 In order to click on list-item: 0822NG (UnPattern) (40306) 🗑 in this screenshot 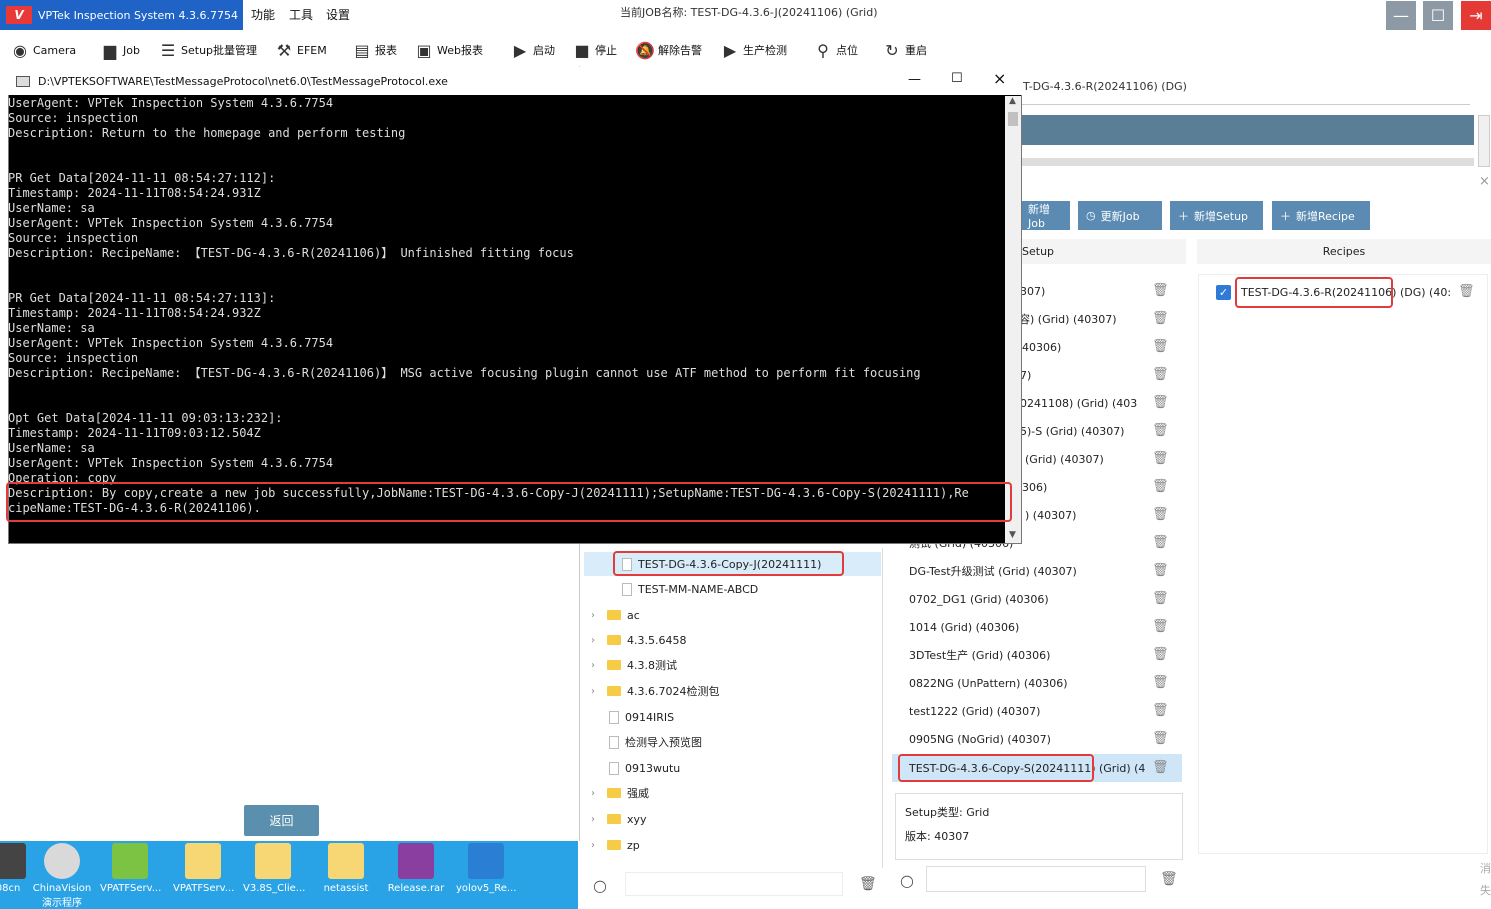, I will do `click(1040, 683)`.